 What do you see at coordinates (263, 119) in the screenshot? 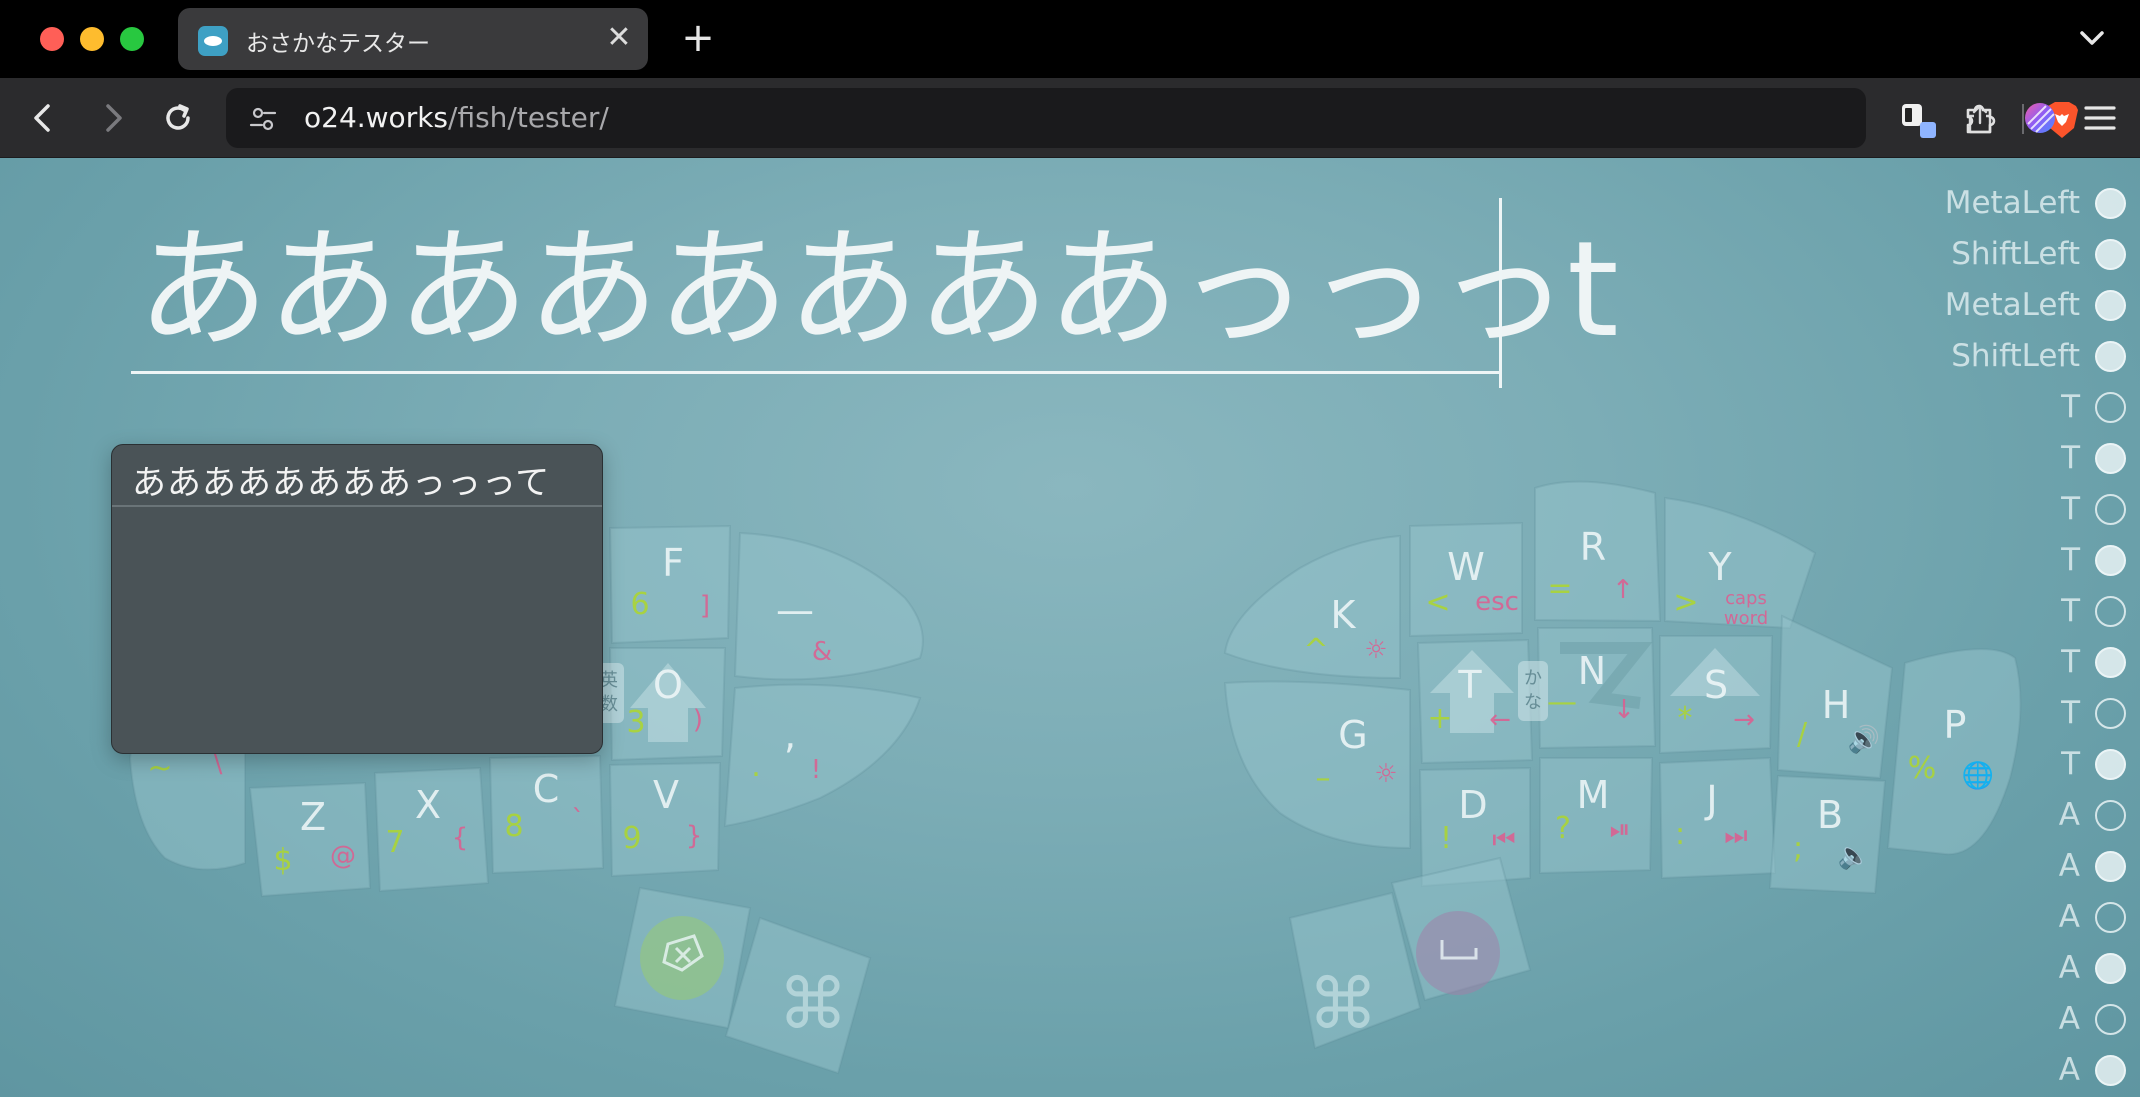
I see `site-settings-icon` at bounding box center [263, 119].